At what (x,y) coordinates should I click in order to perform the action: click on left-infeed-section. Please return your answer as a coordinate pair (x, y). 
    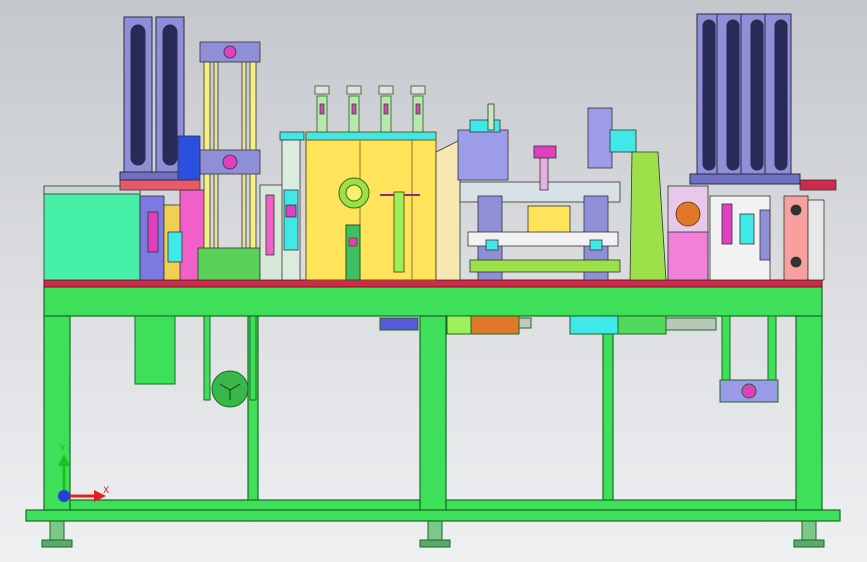
    Looking at the image, I should click on (125, 230).